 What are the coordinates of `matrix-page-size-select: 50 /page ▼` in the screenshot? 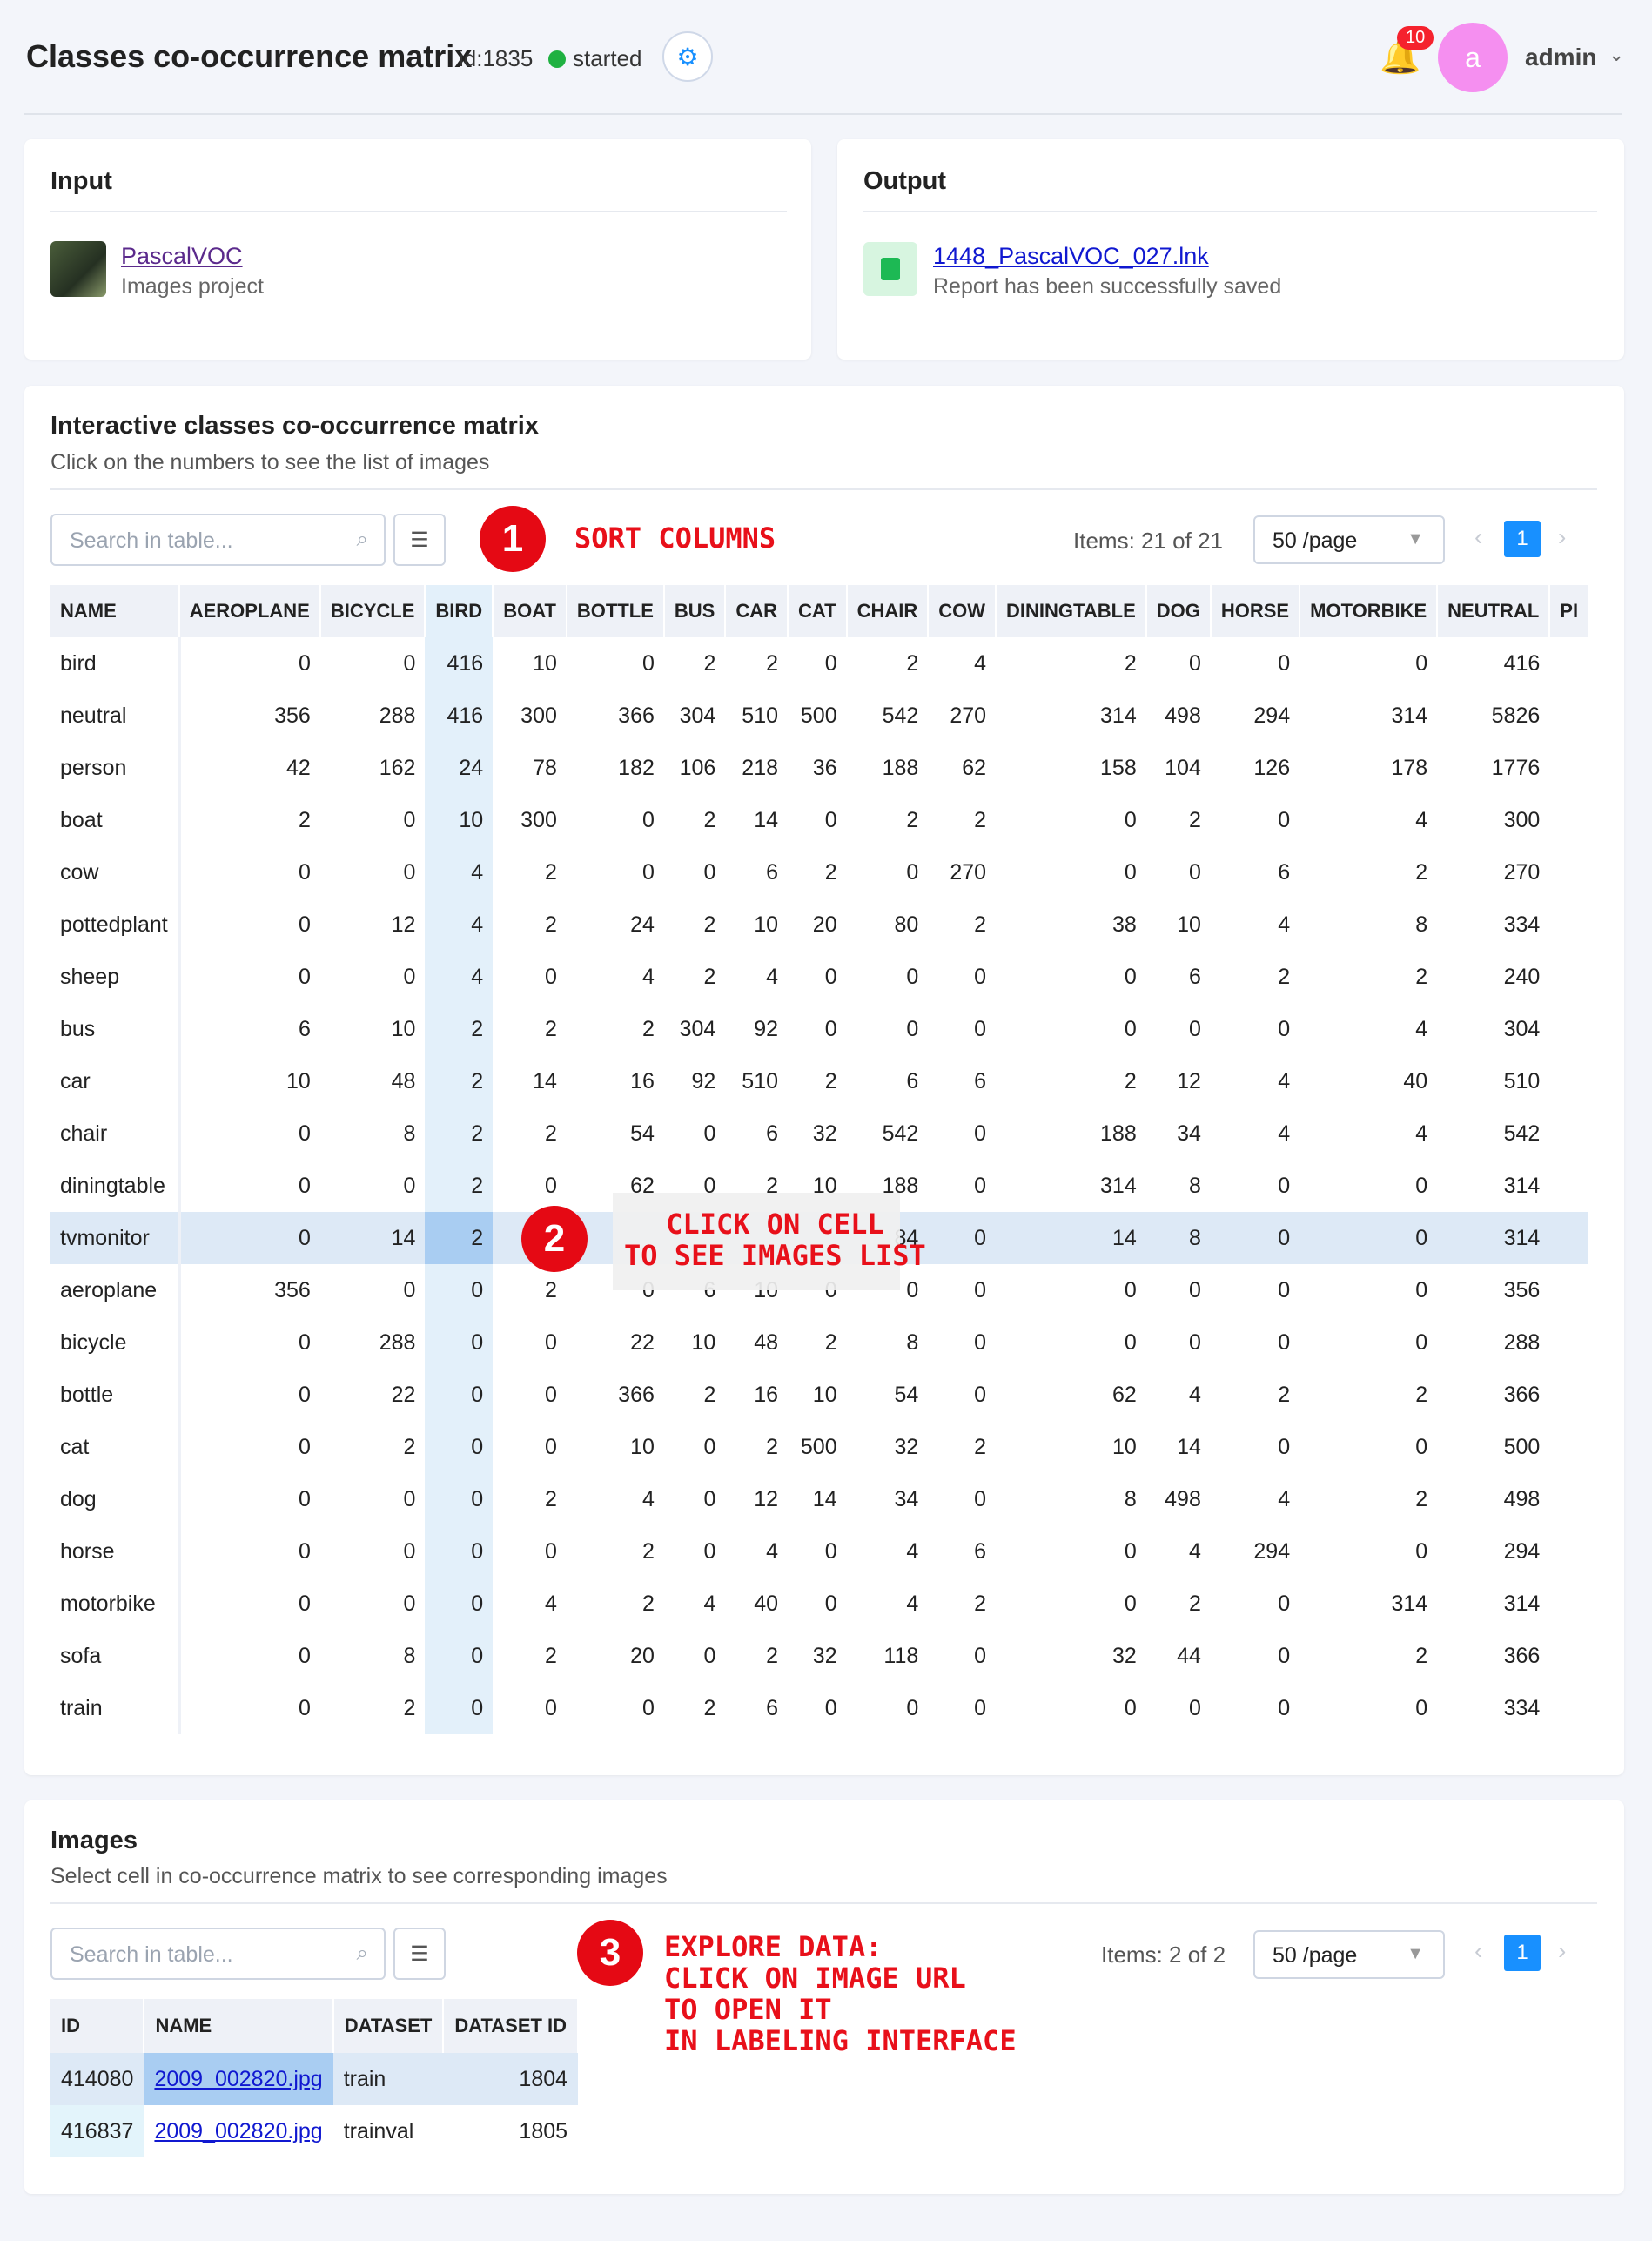 It's located at (1349, 540).